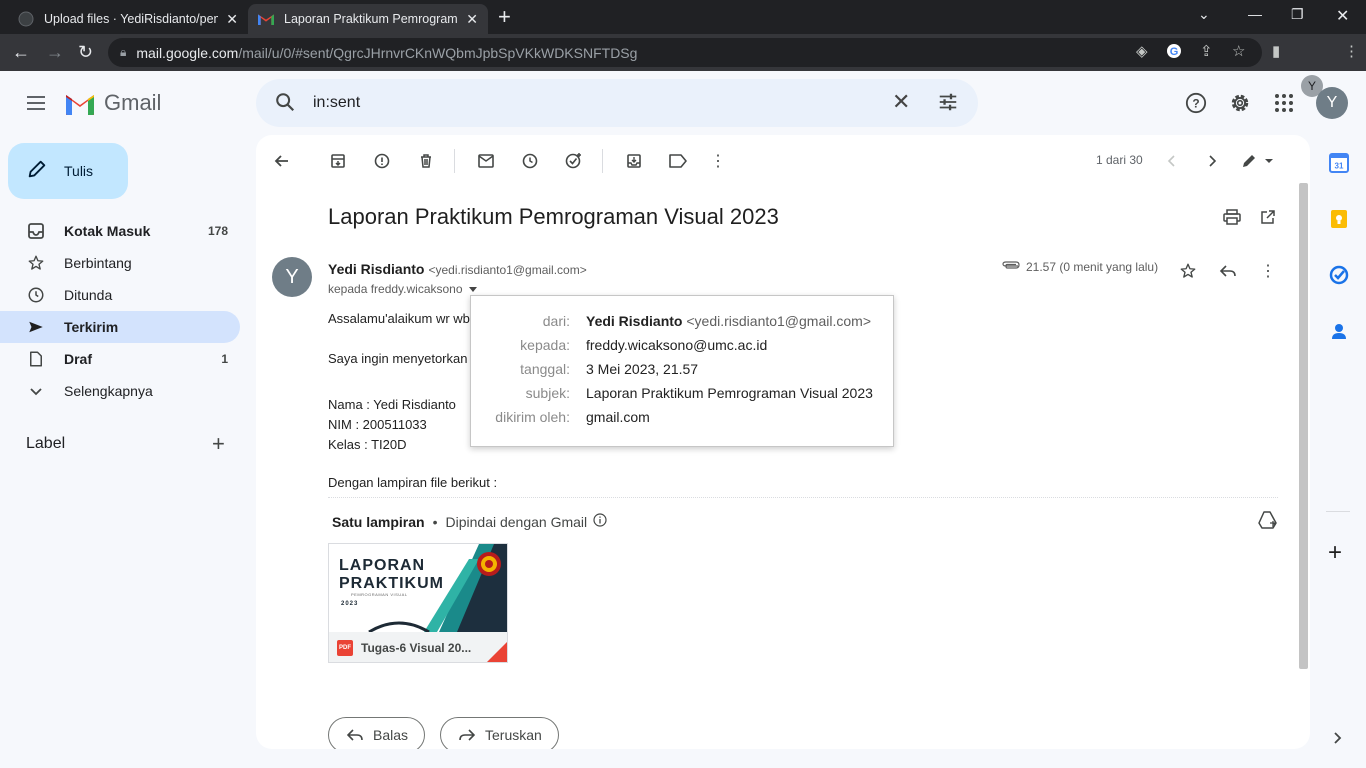  What do you see at coordinates (901, 102) in the screenshot?
I see `clear-search-icon: ✕` at bounding box center [901, 102].